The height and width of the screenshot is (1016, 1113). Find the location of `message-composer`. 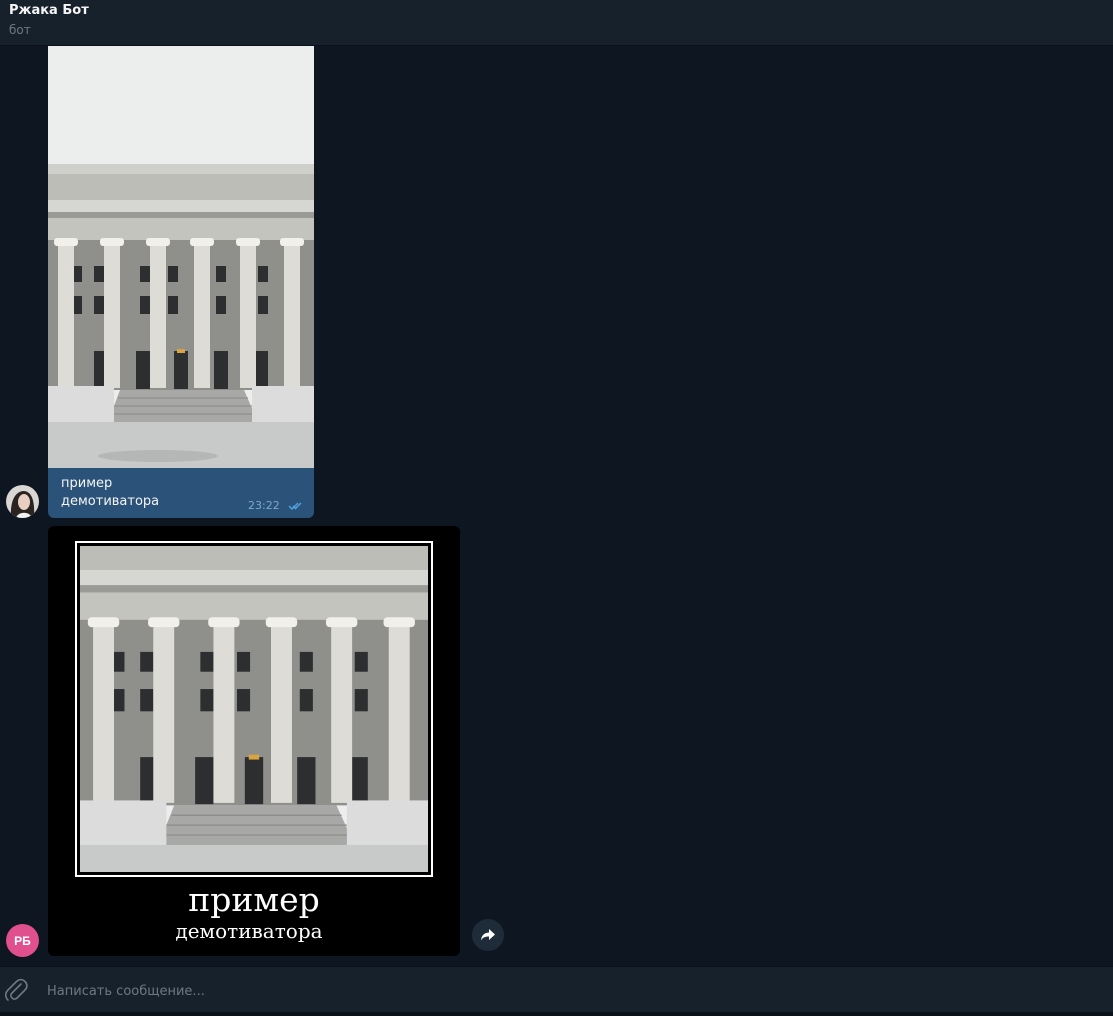

message-composer is located at coordinates (556, 989).